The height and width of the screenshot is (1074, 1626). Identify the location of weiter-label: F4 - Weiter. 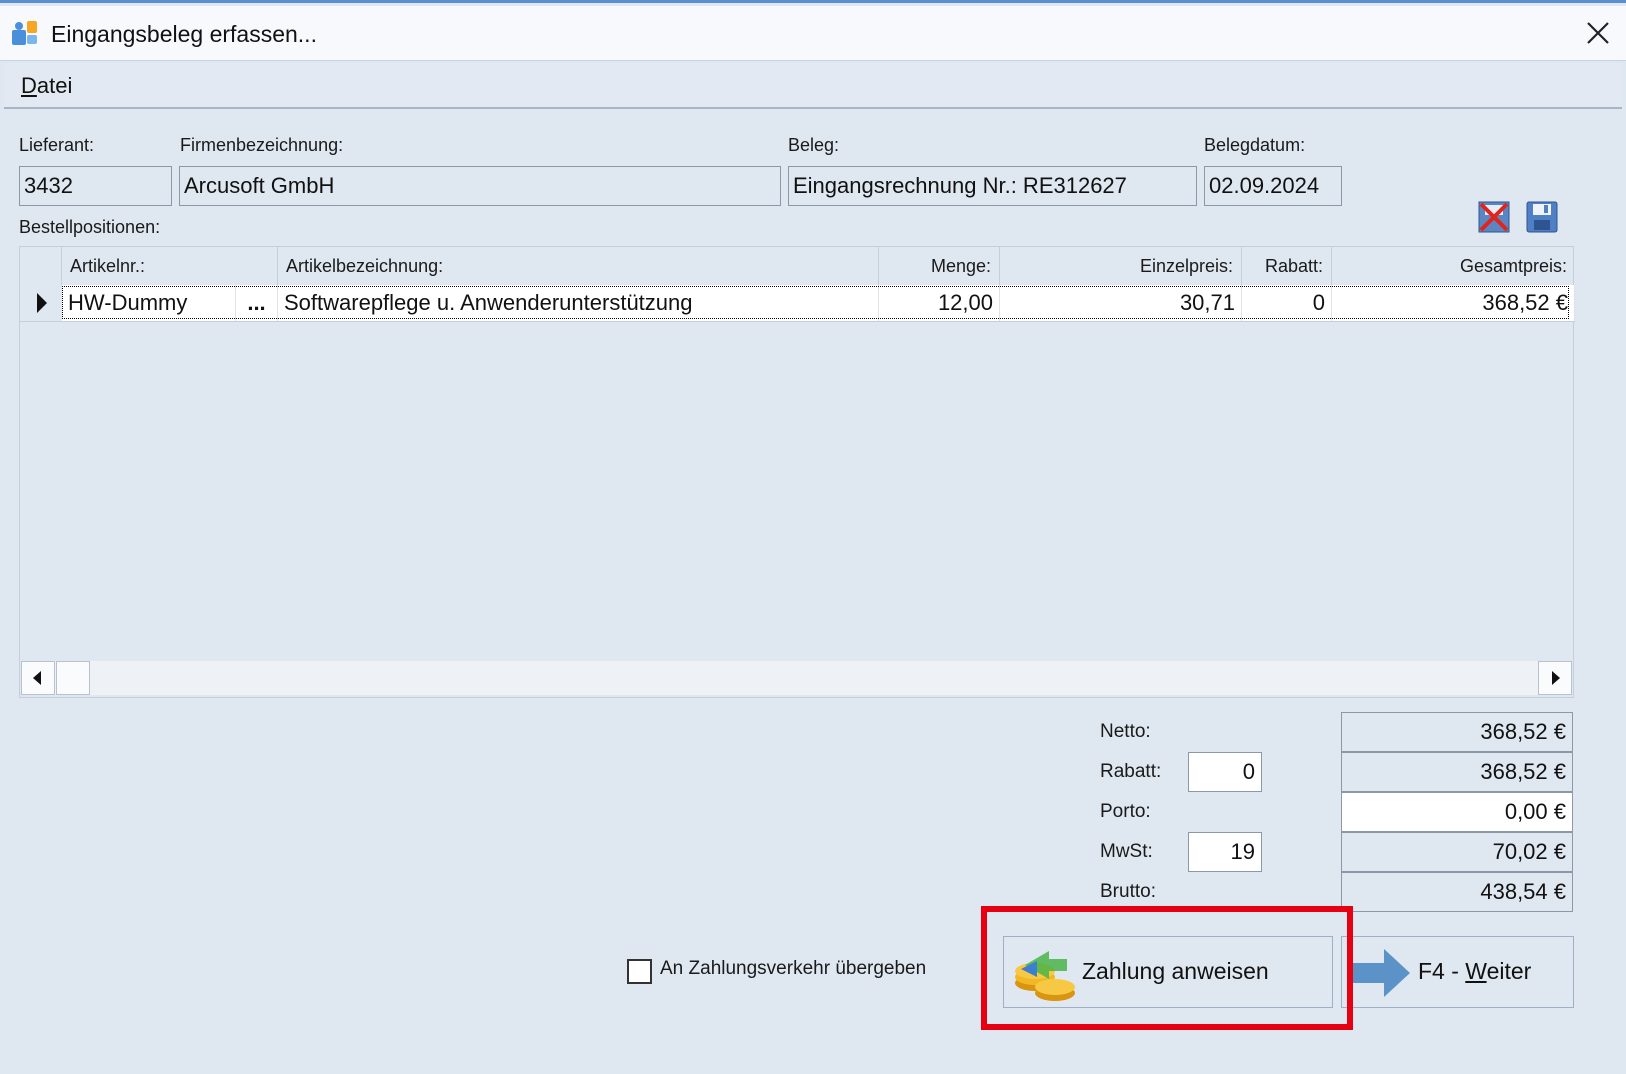
(1474, 971).